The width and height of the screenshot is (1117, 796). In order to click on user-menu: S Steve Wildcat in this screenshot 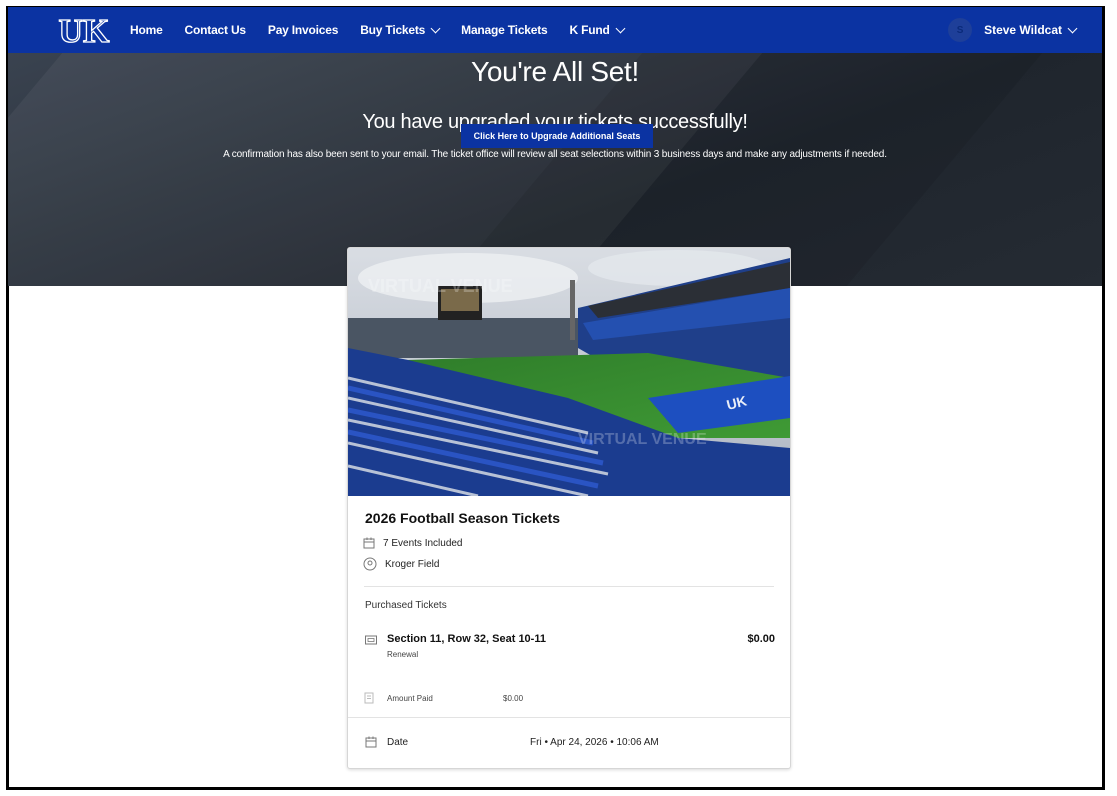, I will do `click(1013, 30)`.